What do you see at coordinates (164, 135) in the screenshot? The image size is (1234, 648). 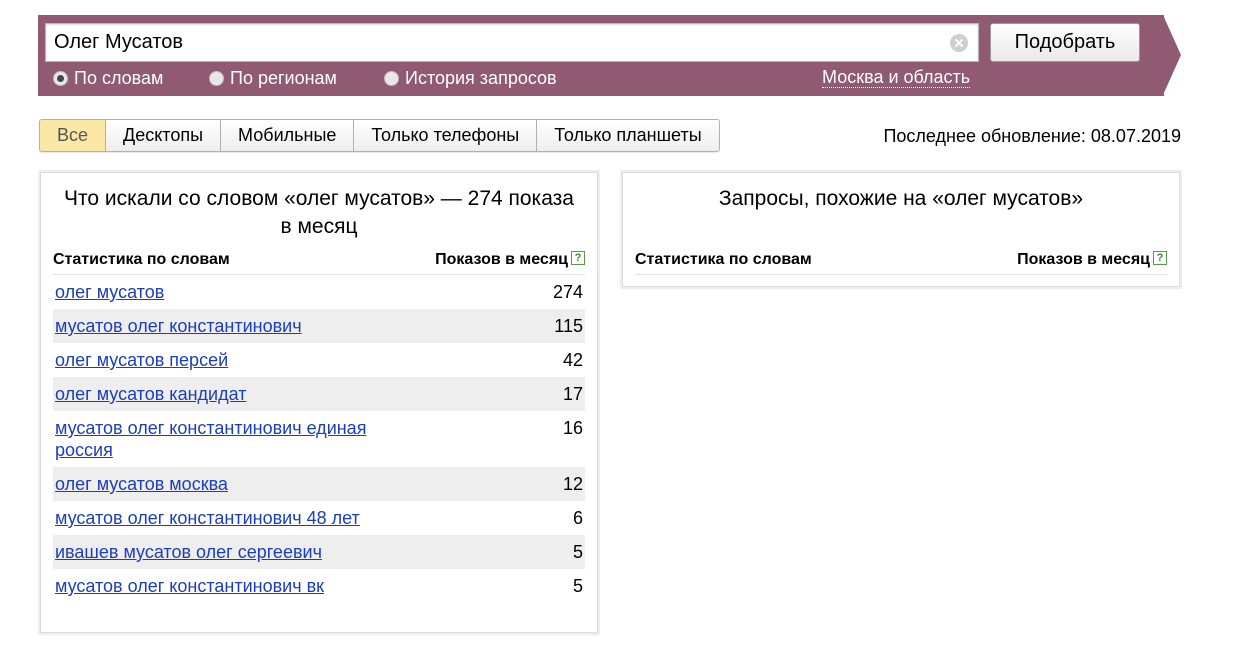 I see `tab-desktop: Десктопы` at bounding box center [164, 135].